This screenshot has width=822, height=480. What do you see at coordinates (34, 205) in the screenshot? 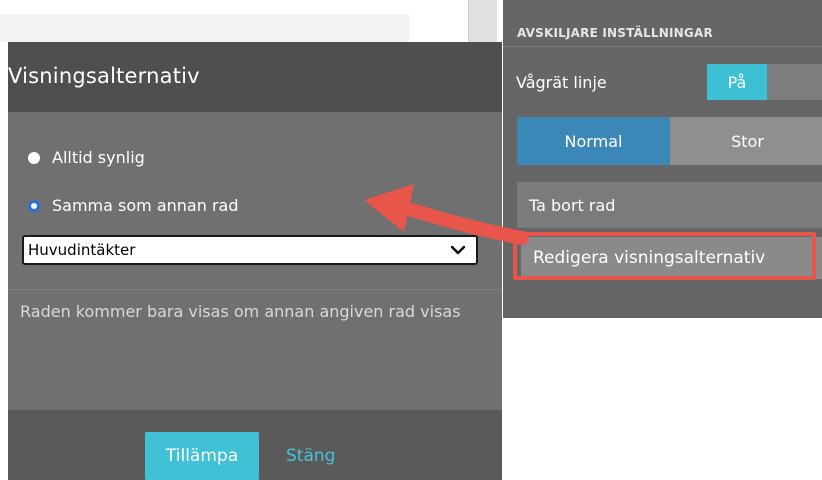
I see `radio-checked-icon` at bounding box center [34, 205].